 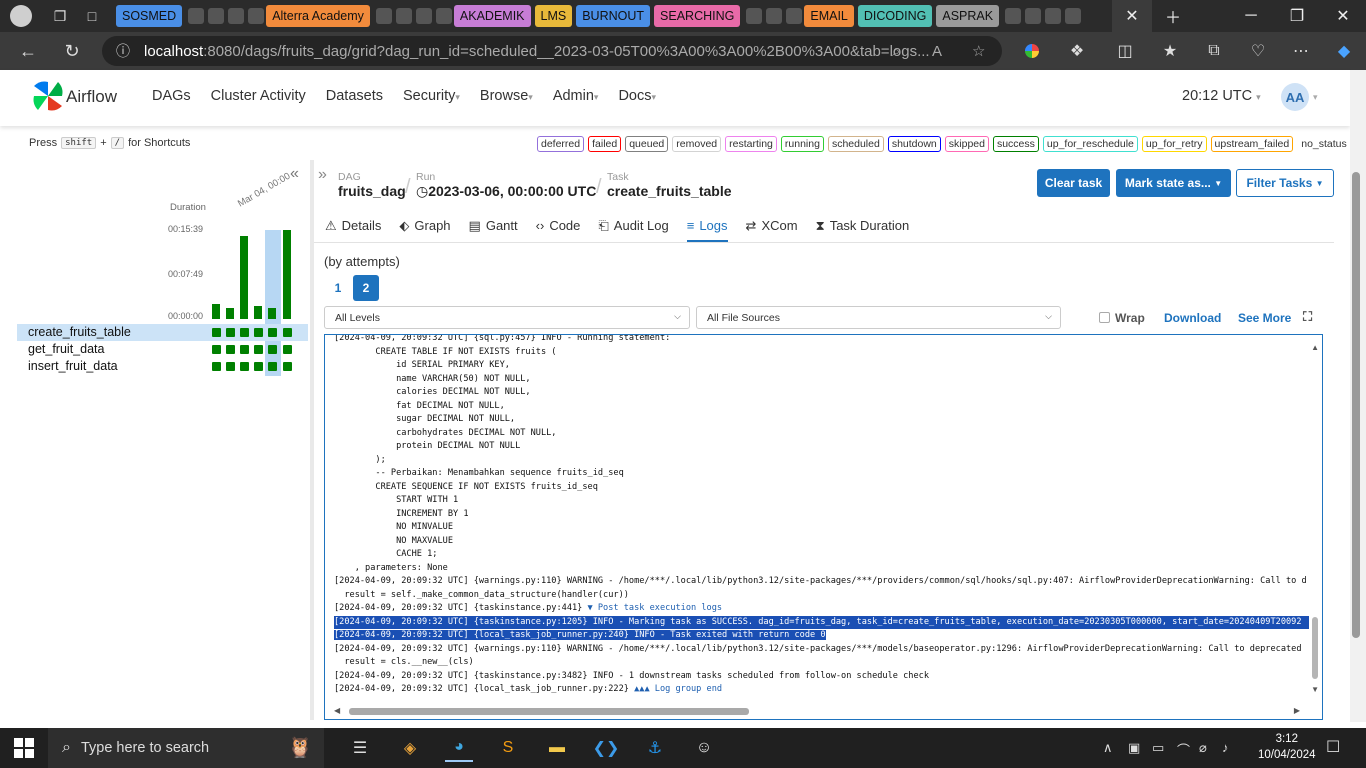 What do you see at coordinates (549, 711) in the screenshot?
I see `log-horizontal-scrollbar` at bounding box center [549, 711].